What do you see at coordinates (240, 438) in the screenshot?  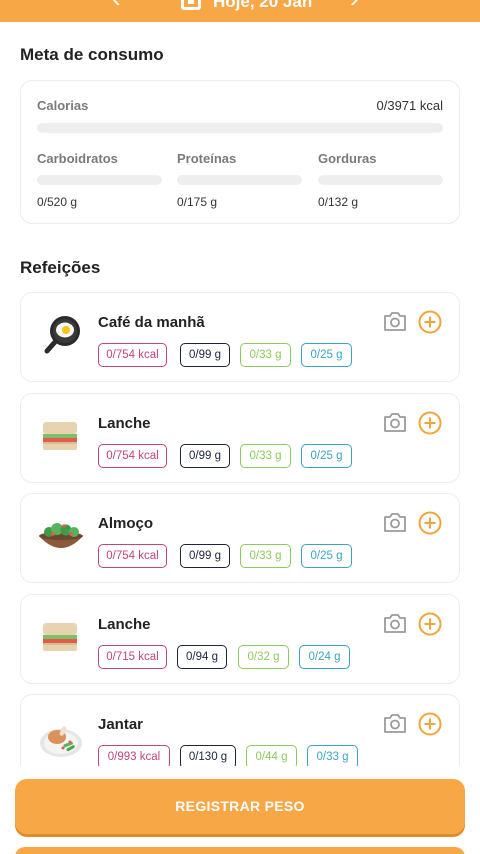 I see `meal-card-snack-1: Lanche 0/754 kcal 0/99 g 0/33 g 0/25 g` at bounding box center [240, 438].